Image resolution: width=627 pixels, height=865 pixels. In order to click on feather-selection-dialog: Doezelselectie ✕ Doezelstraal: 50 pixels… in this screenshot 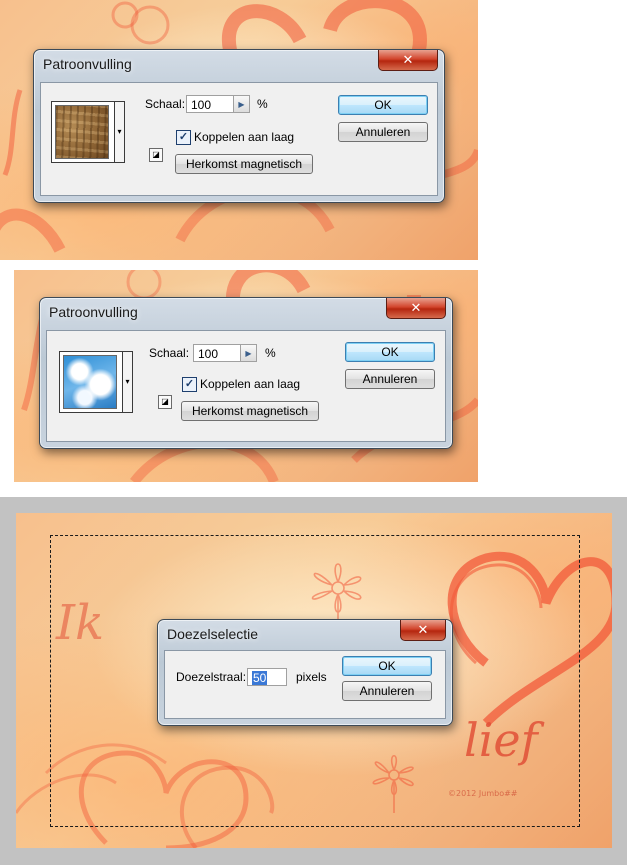, I will do `click(305, 672)`.